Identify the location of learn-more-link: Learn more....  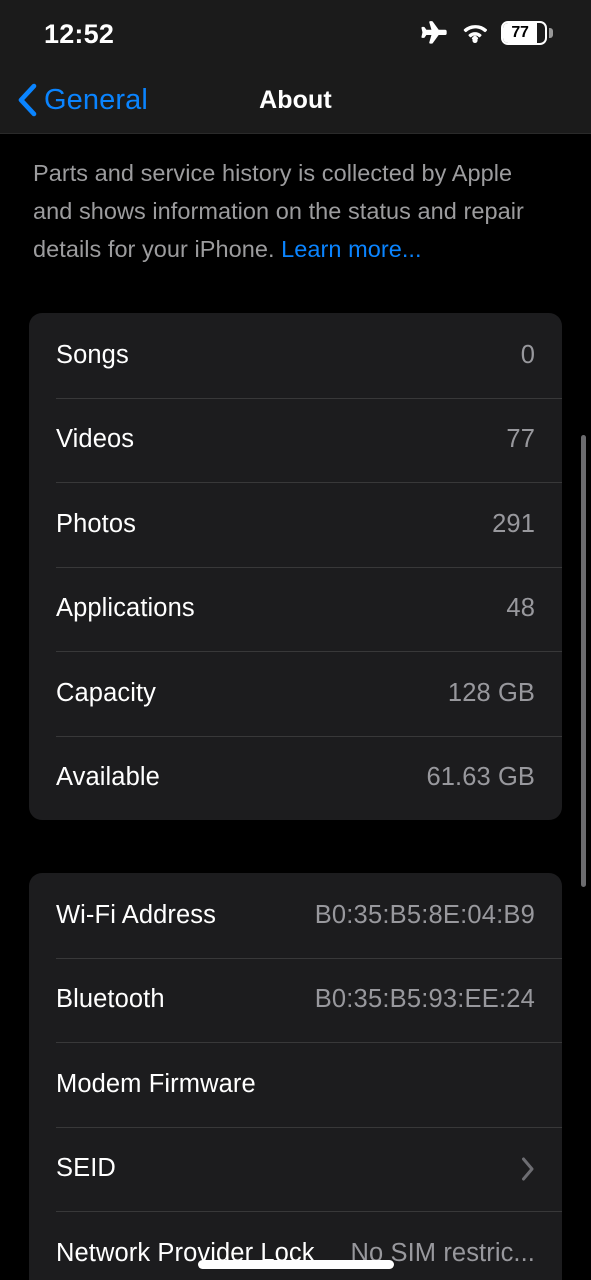
(351, 249).